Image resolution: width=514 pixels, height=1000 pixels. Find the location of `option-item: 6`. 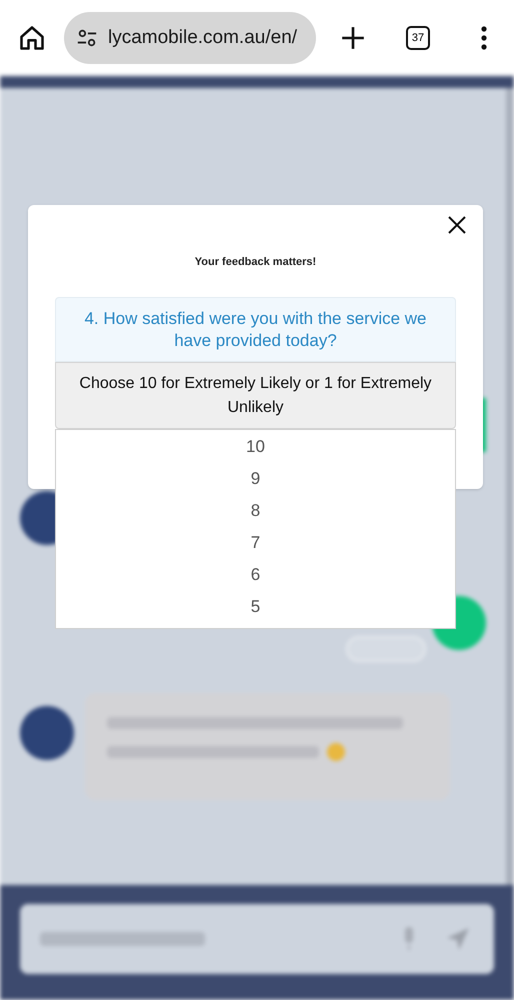

option-item: 6 is located at coordinates (255, 575).